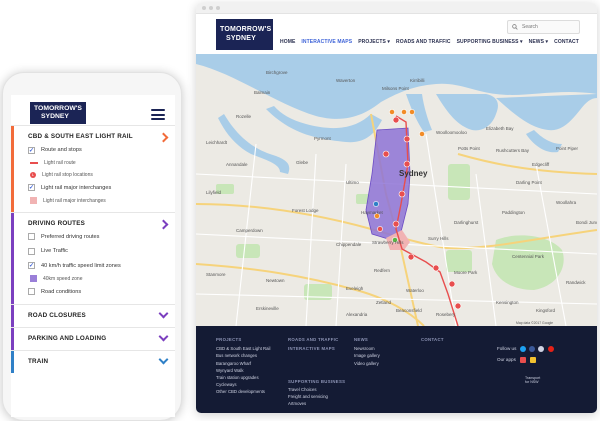  Describe the element at coordinates (451, 132) in the screenshot. I see `map-place-label: Woolloomooloo` at that location.